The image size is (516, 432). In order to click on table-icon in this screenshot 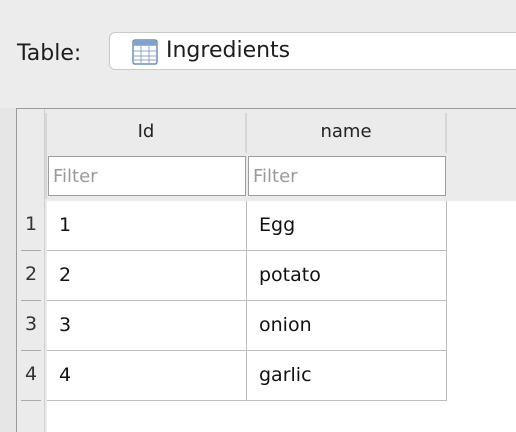, I will do `click(145, 54)`.